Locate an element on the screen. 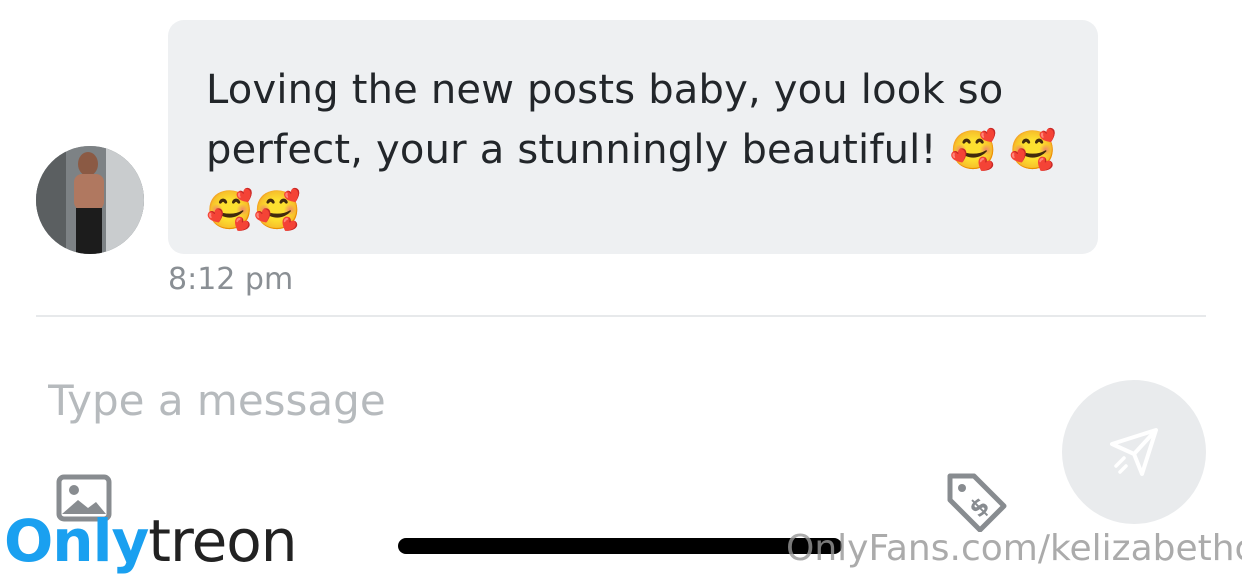  message-timestamp: 8:12 pm is located at coordinates (231, 279).